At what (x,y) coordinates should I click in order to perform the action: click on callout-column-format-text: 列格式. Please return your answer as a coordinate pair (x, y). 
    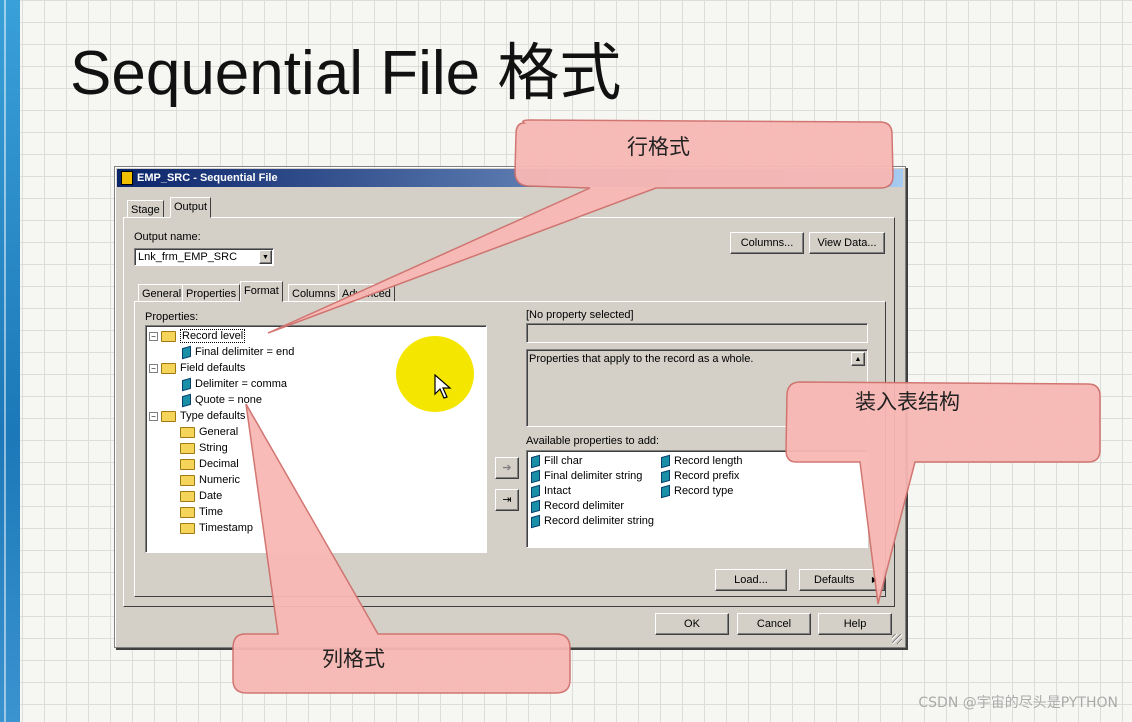
    Looking at the image, I should click on (353, 659).